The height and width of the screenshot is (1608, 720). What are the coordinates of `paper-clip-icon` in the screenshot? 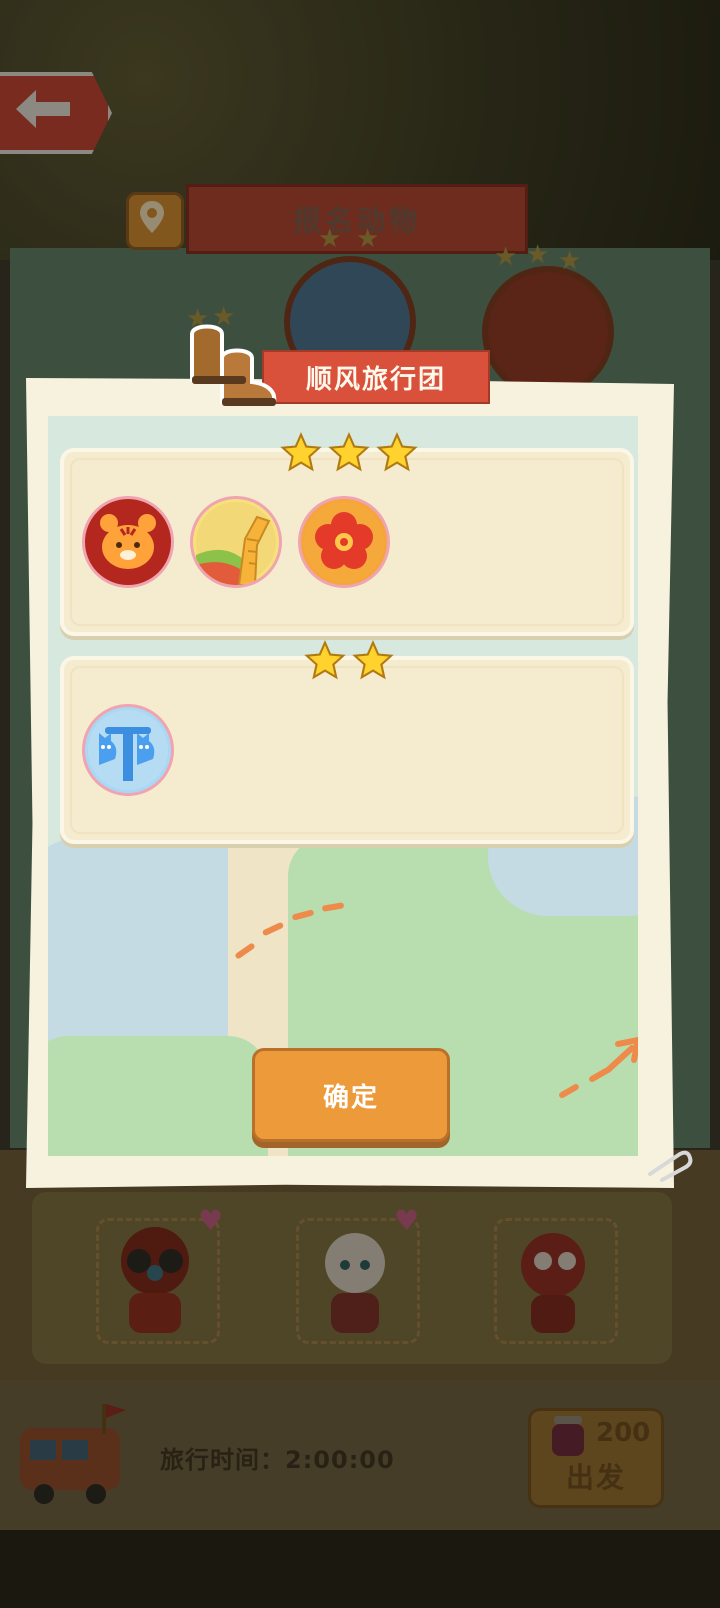 It's located at (670, 1166).